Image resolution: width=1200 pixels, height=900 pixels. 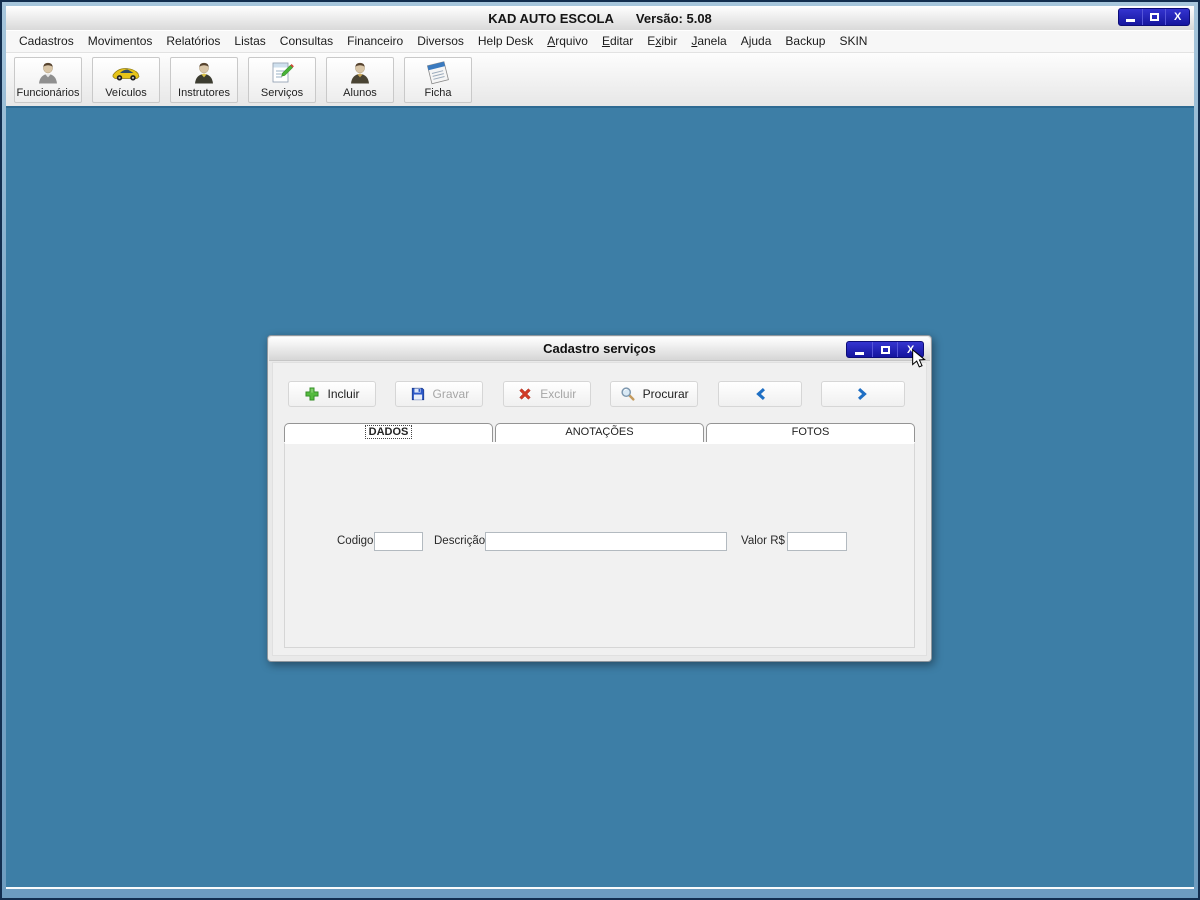 I want to click on toolbar-button-label: Alunos, so click(x=360, y=92).